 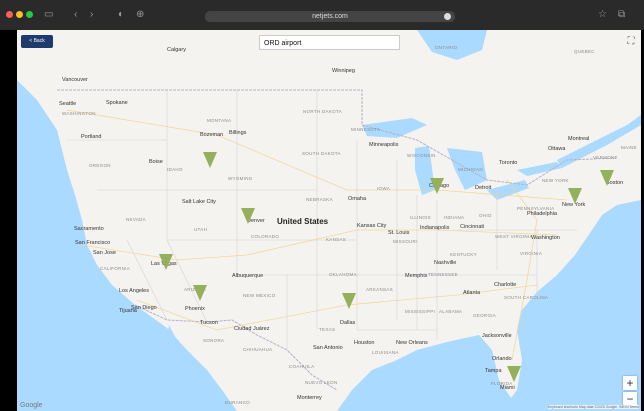 I want to click on state-label: MAINE, so click(x=629, y=147).